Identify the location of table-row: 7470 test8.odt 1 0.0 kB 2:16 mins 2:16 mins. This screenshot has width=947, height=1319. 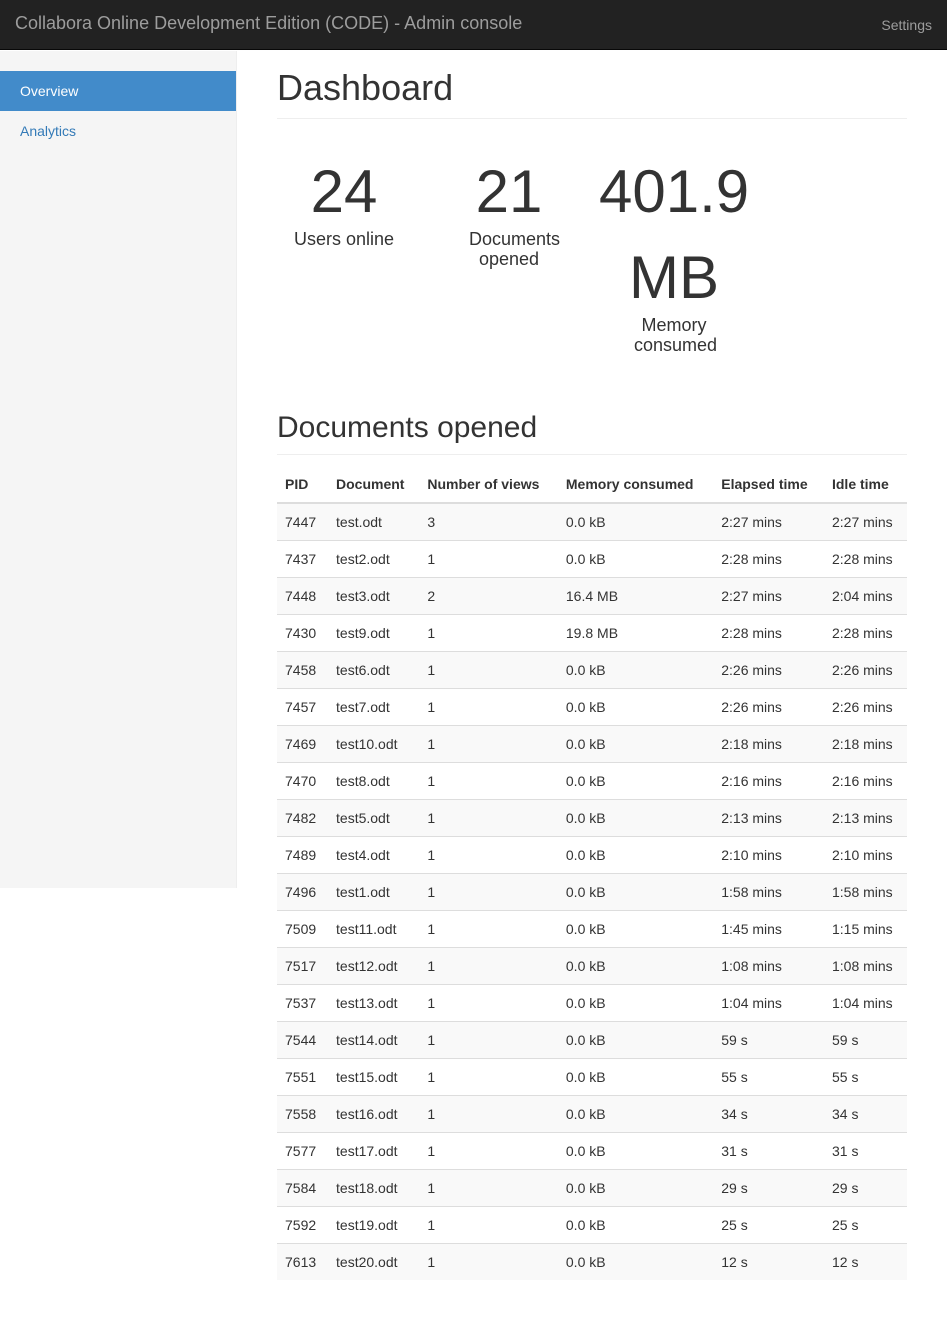
(592, 781).